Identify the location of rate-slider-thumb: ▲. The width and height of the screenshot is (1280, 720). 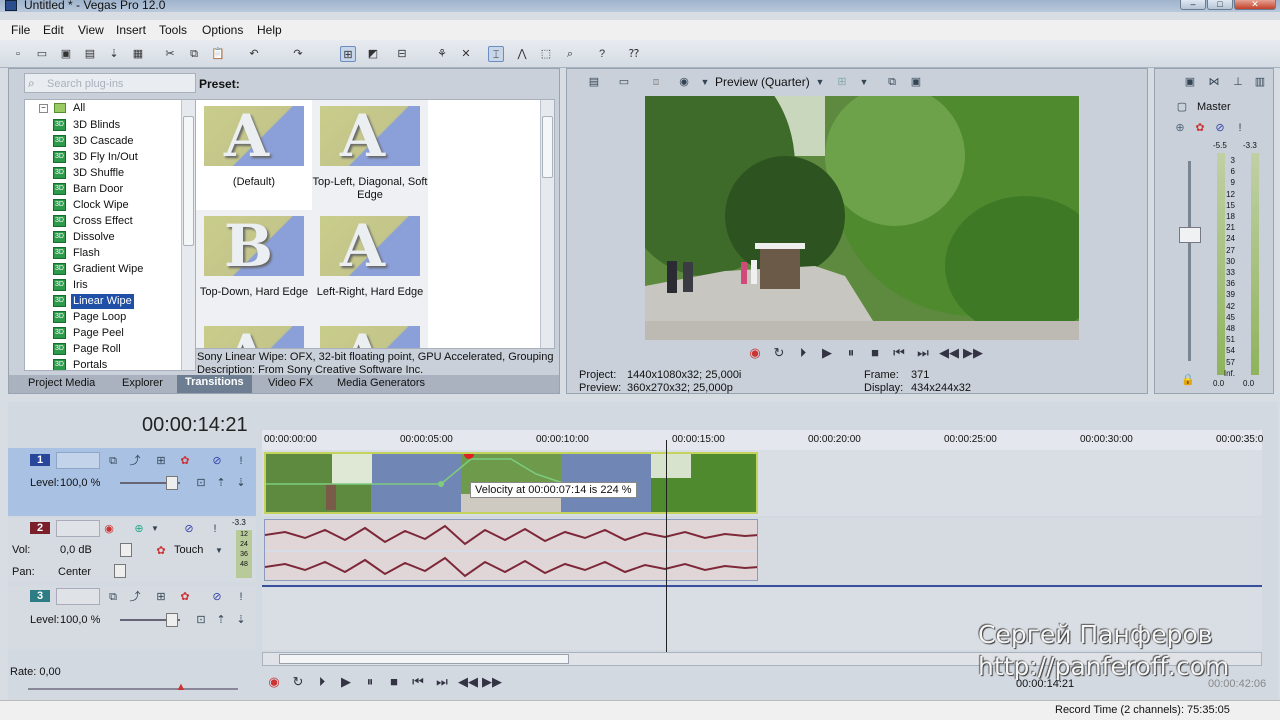
(181, 687).